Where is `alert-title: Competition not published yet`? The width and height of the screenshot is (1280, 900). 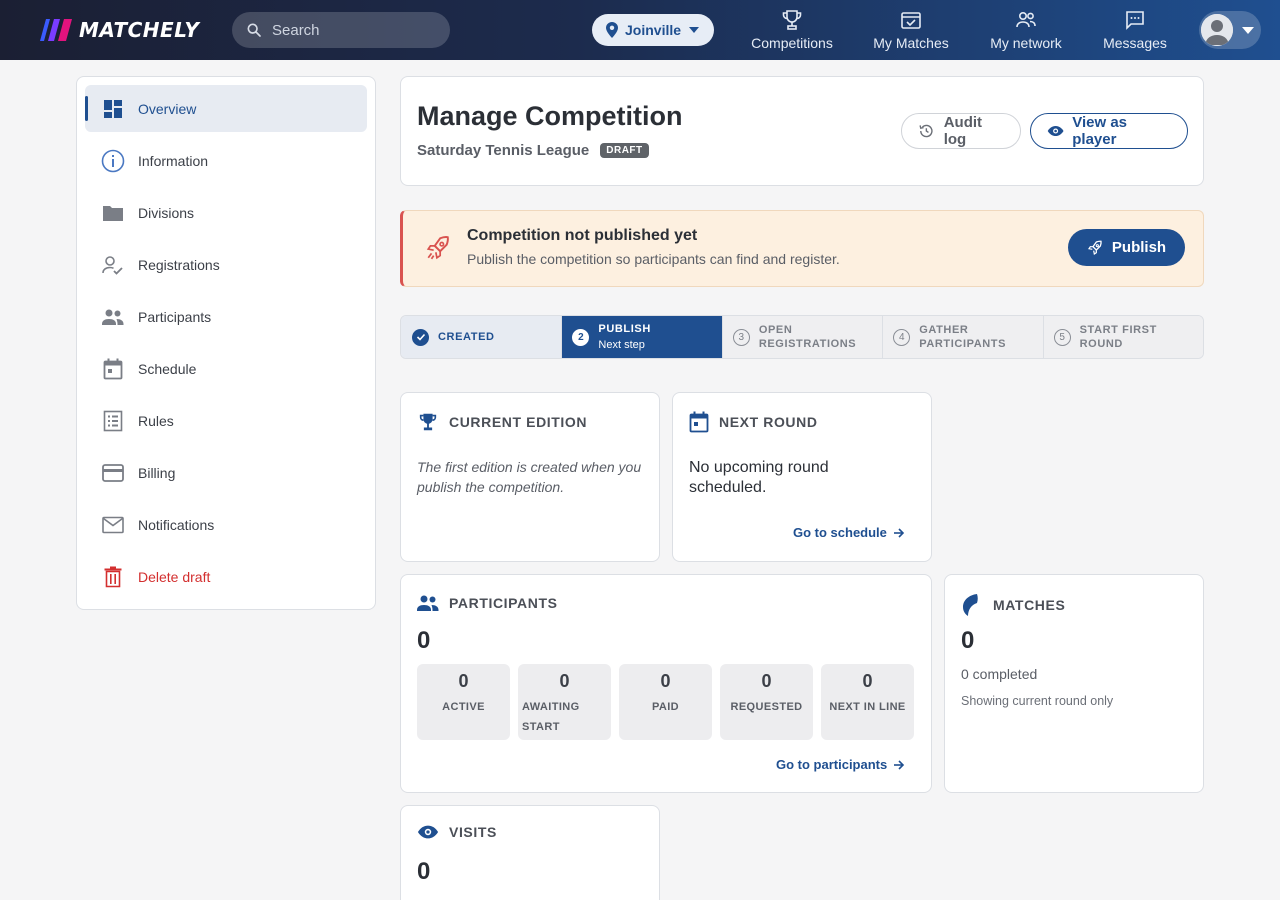
alert-title: Competition not published yet is located at coordinates (582, 235).